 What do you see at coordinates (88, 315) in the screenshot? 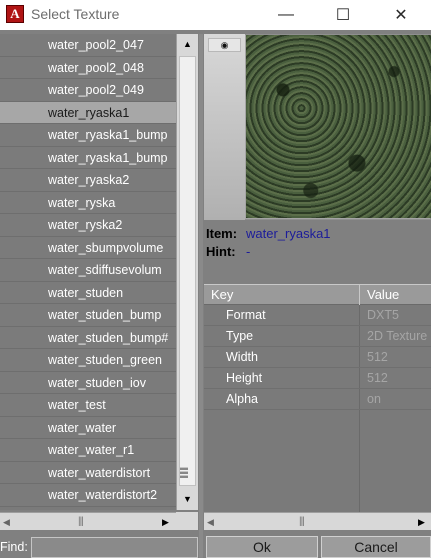
I see `list-item: water_studen_bump` at bounding box center [88, 315].